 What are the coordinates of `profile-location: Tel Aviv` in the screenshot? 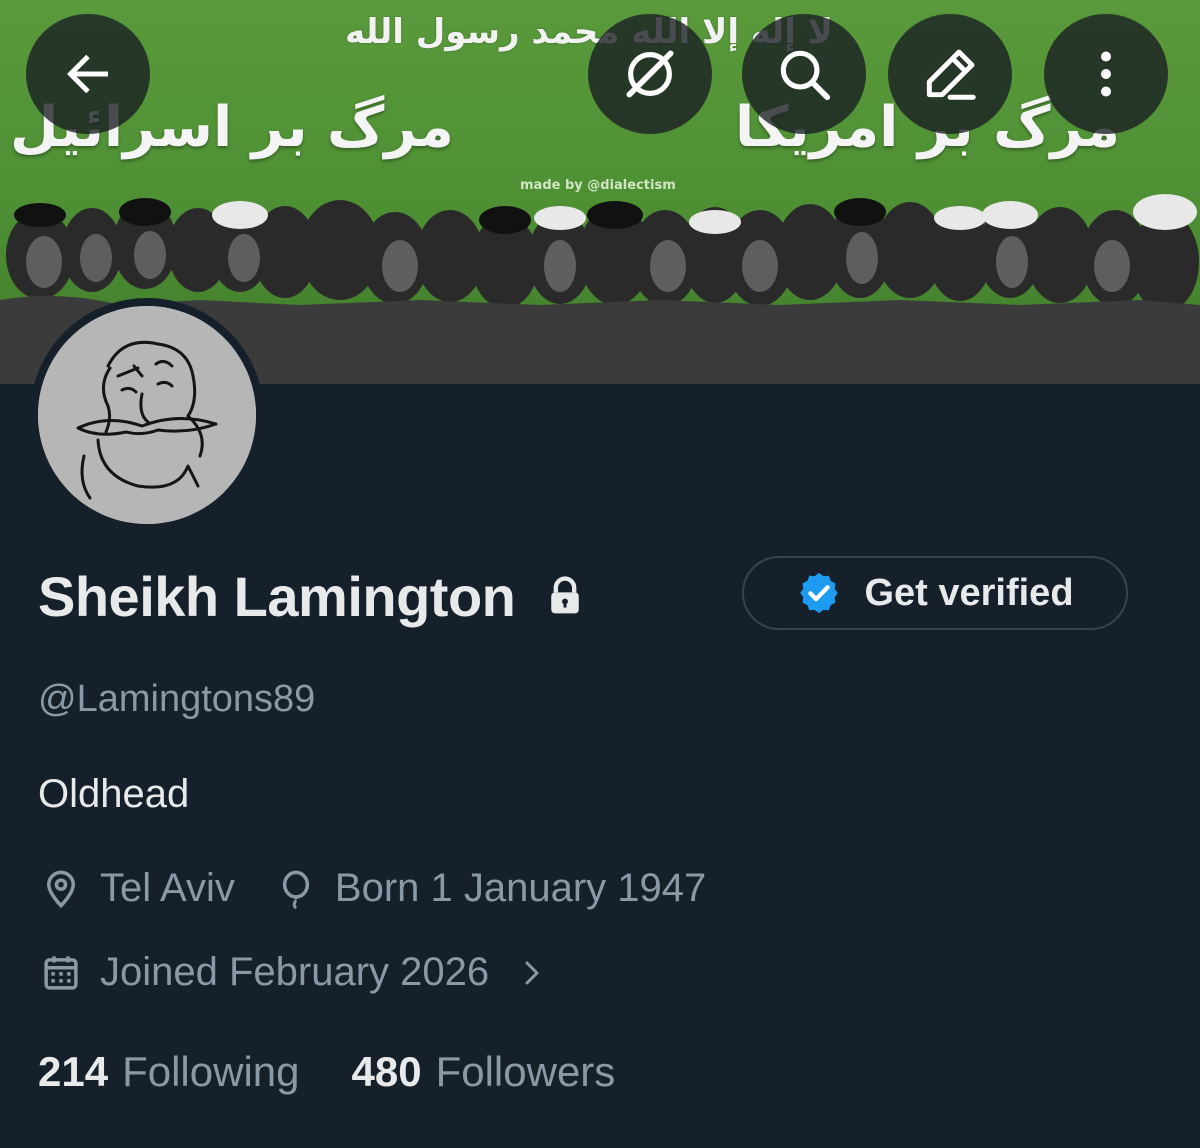 It's located at (167, 888).